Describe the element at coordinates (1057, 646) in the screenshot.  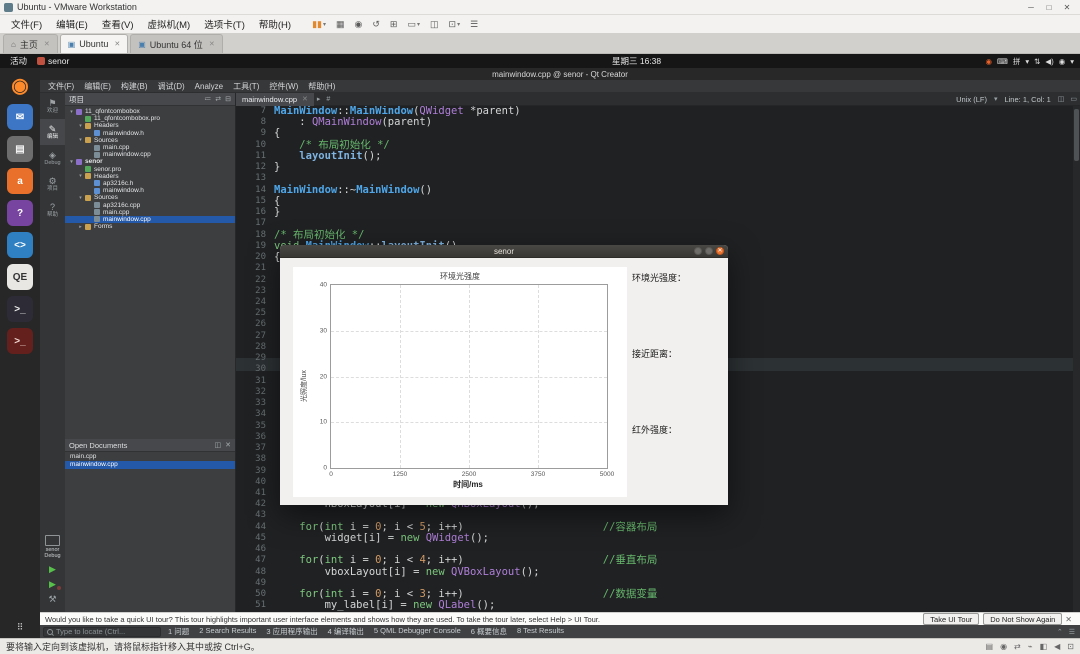
I see `sound-status-icon: ◀` at that location.